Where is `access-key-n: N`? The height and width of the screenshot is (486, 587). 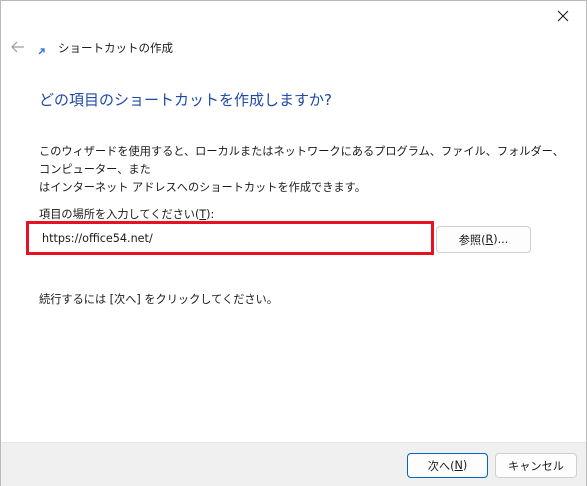
access-key-n: N is located at coordinates (458, 465).